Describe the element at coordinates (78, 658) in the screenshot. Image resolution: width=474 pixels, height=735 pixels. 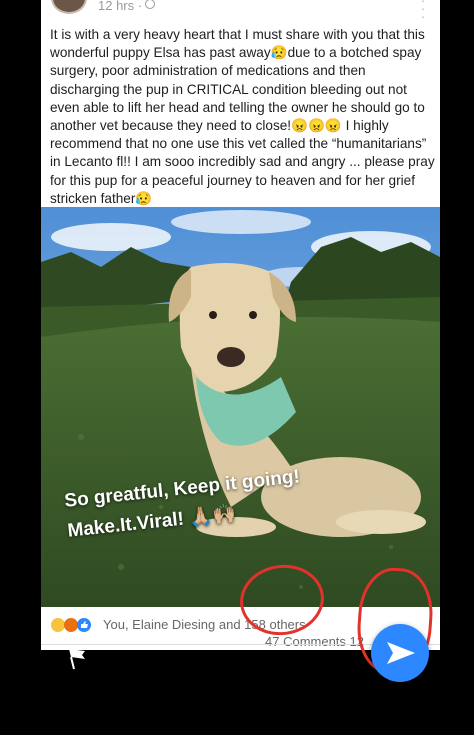
I see `flag-icon` at that location.